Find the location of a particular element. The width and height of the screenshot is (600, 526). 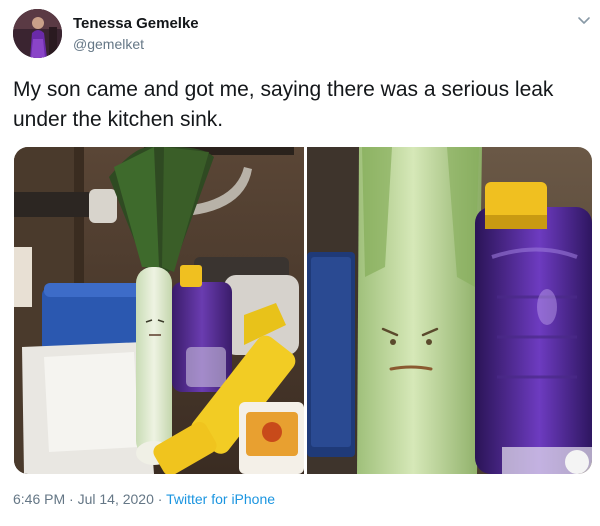

tweet-date: Jul 14, 2020 is located at coordinates (116, 499).